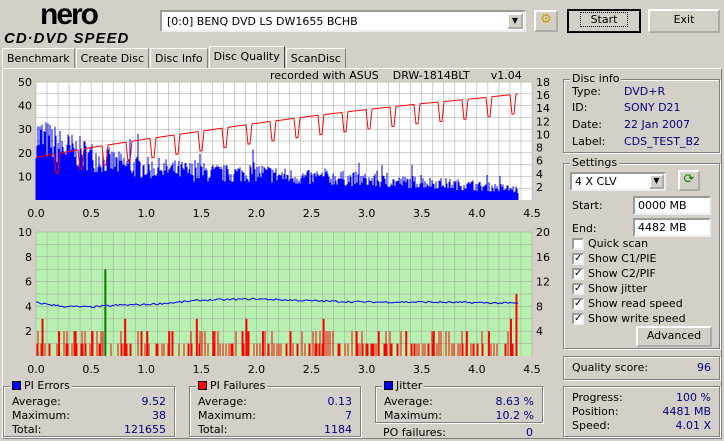  What do you see at coordinates (543, 82) in the screenshot?
I see `y-right-tick-label: 18` at bounding box center [543, 82].